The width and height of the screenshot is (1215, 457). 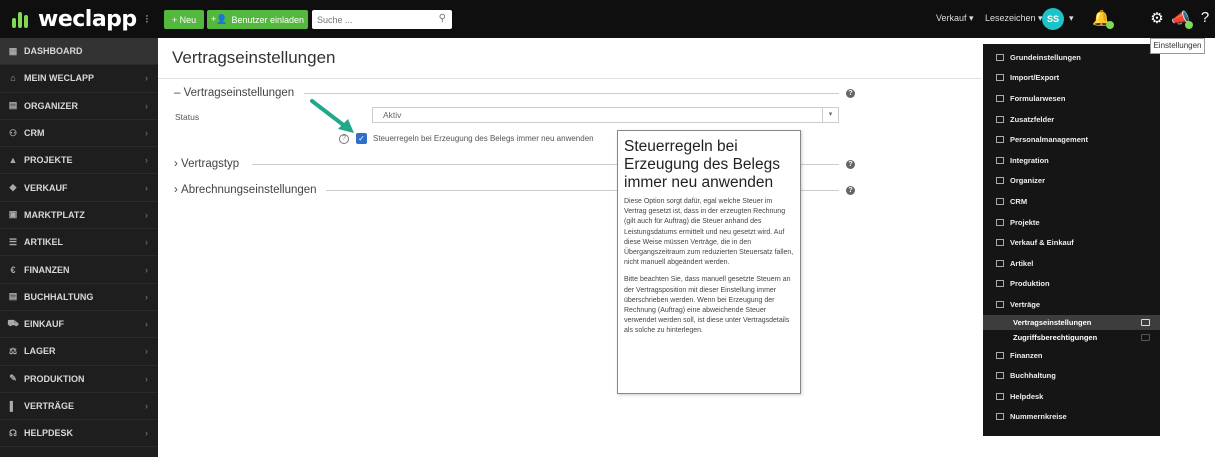 I want to click on settings-menu-item: Artikel, so click(x=1071, y=263).